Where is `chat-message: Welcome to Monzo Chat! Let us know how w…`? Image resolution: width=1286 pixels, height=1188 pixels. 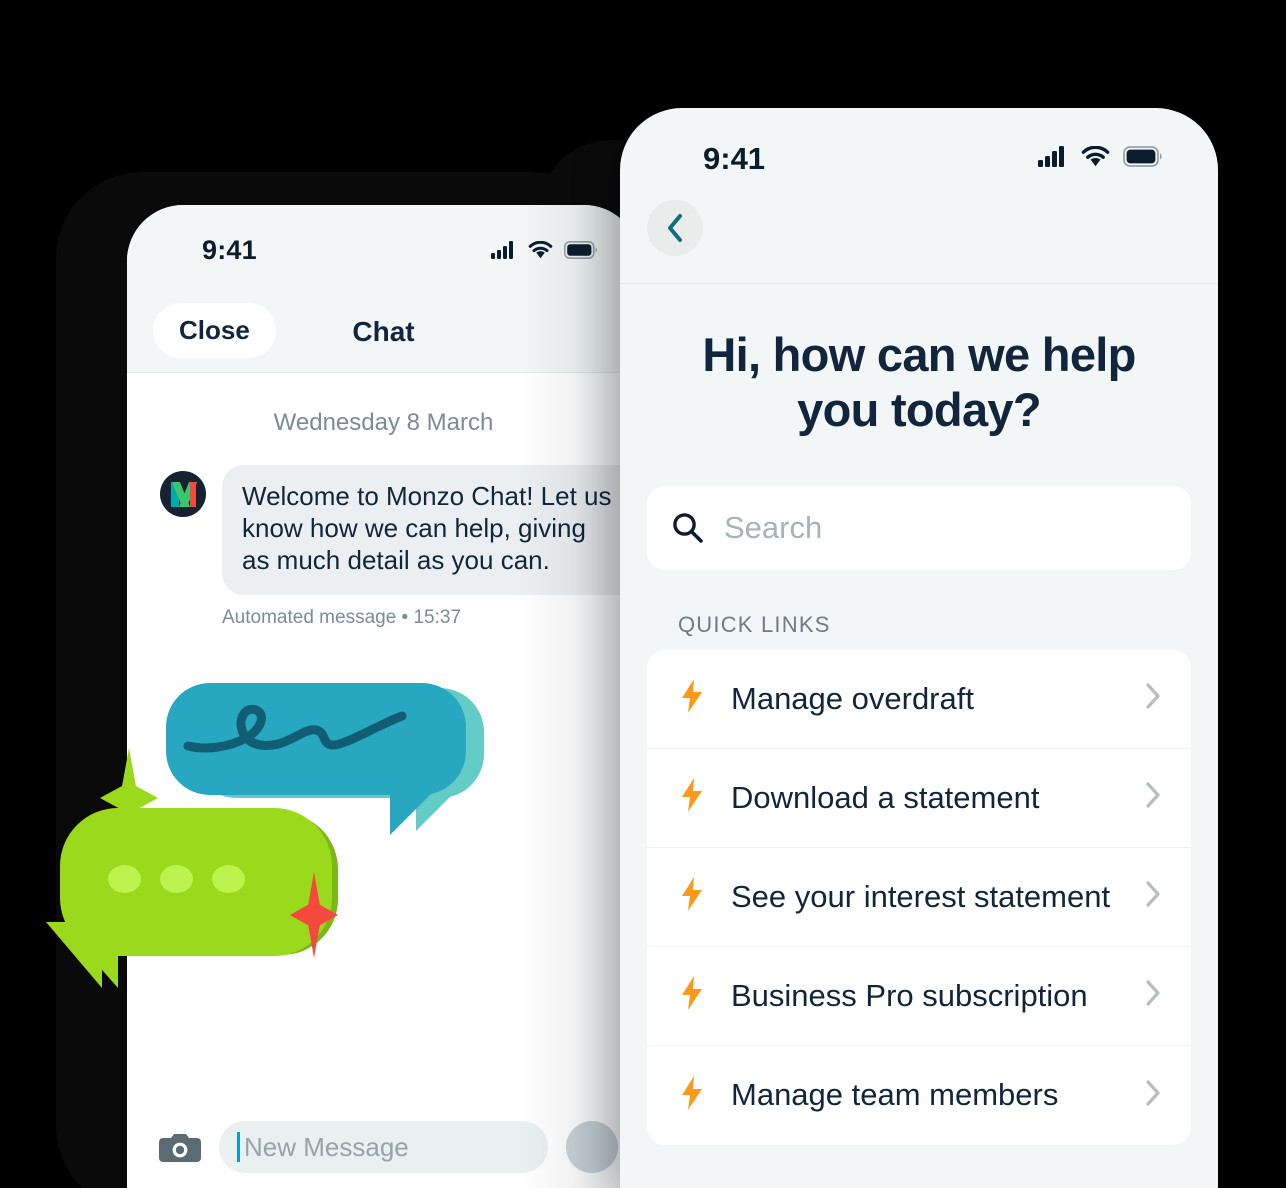
chat-message: Welcome to Monzo Chat! Let us know how w… is located at coordinates (383, 516).